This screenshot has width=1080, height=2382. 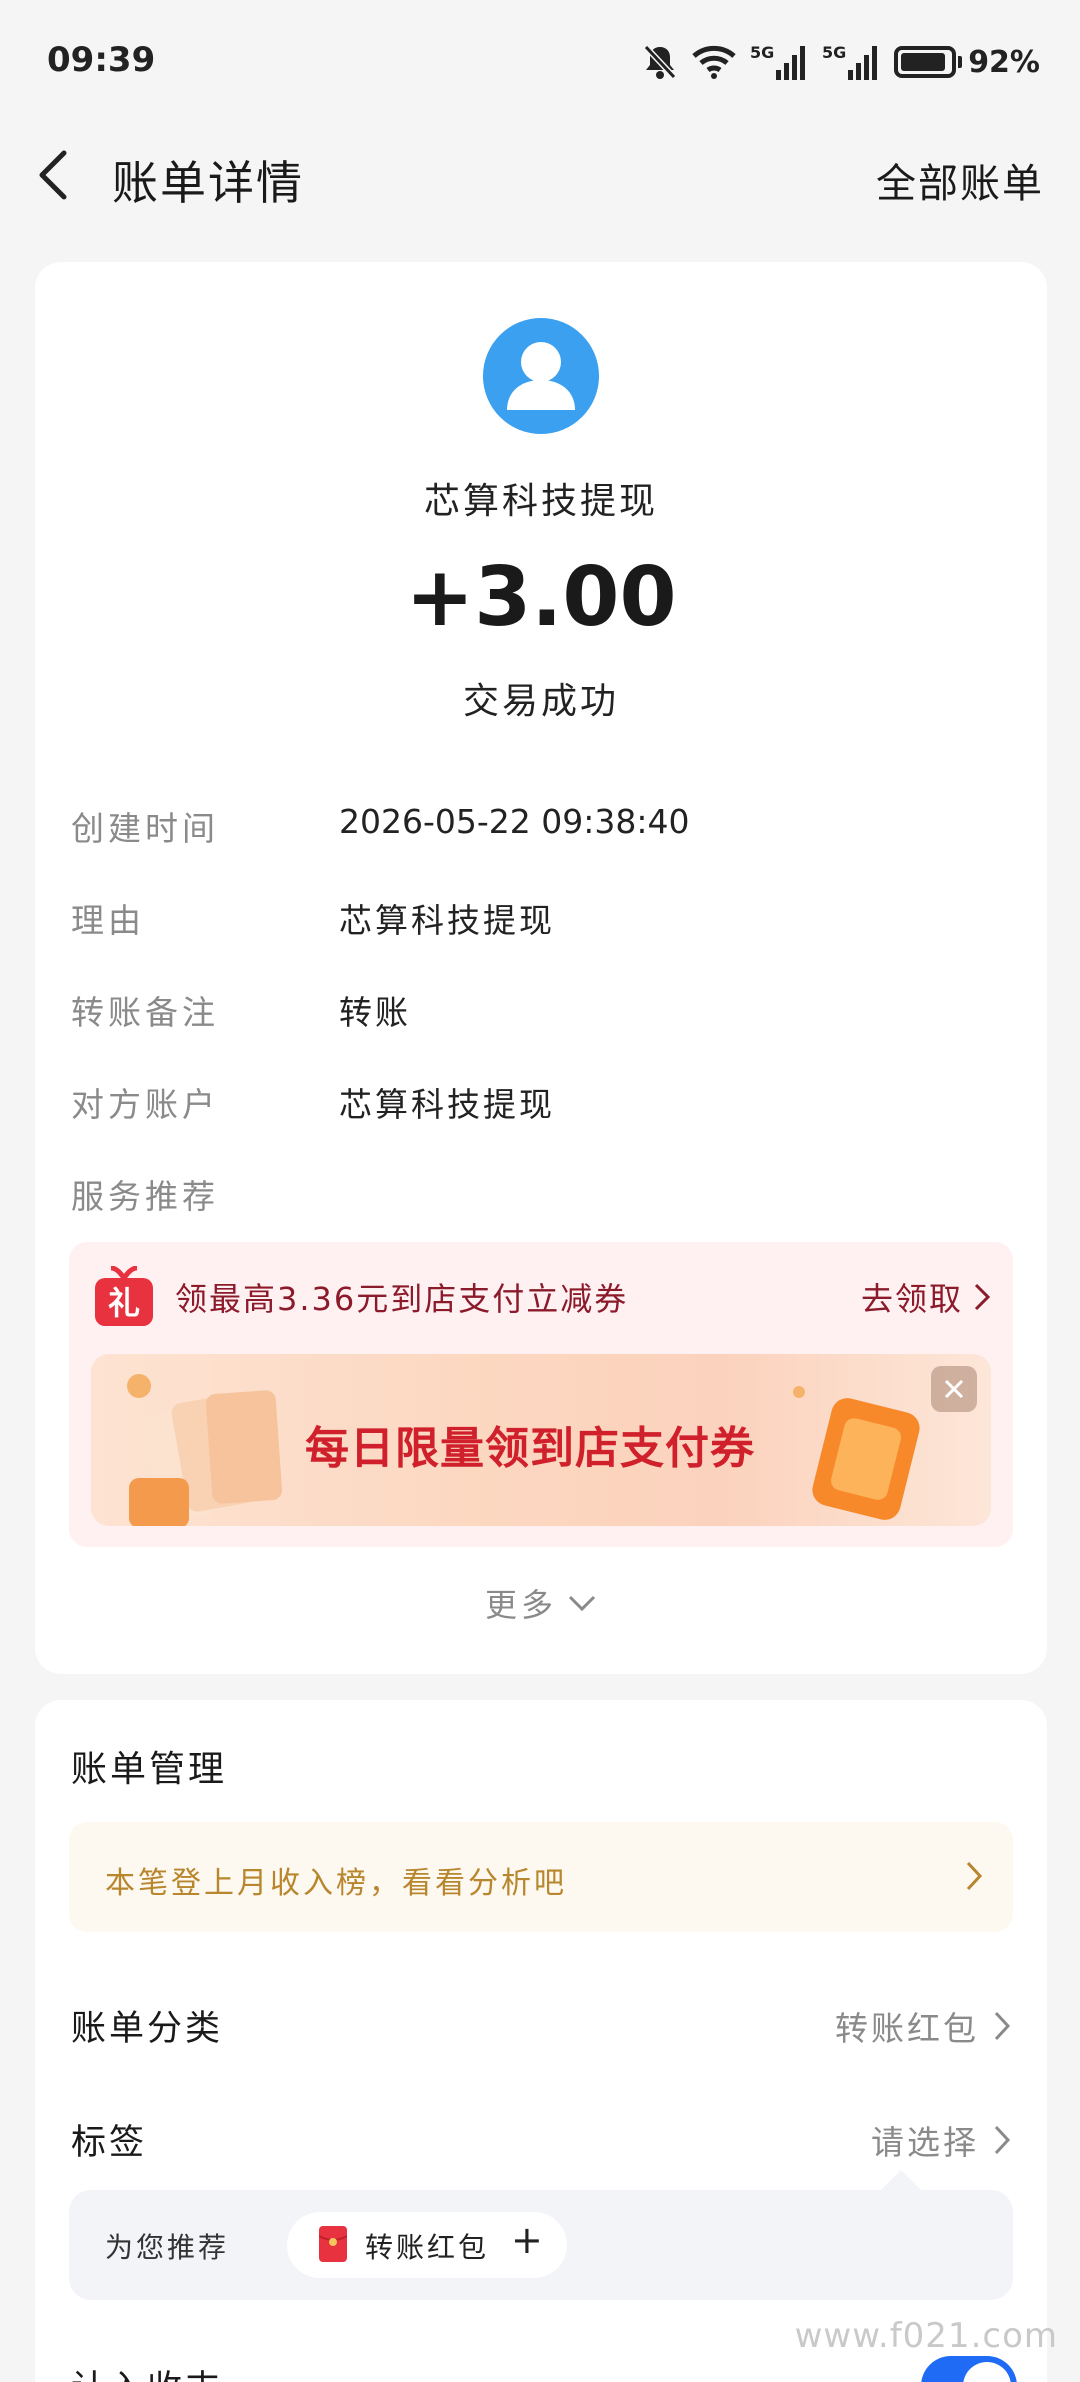 I want to click on coupon-banner: 每日限量领到店支付券, so click(x=541, y=1440).